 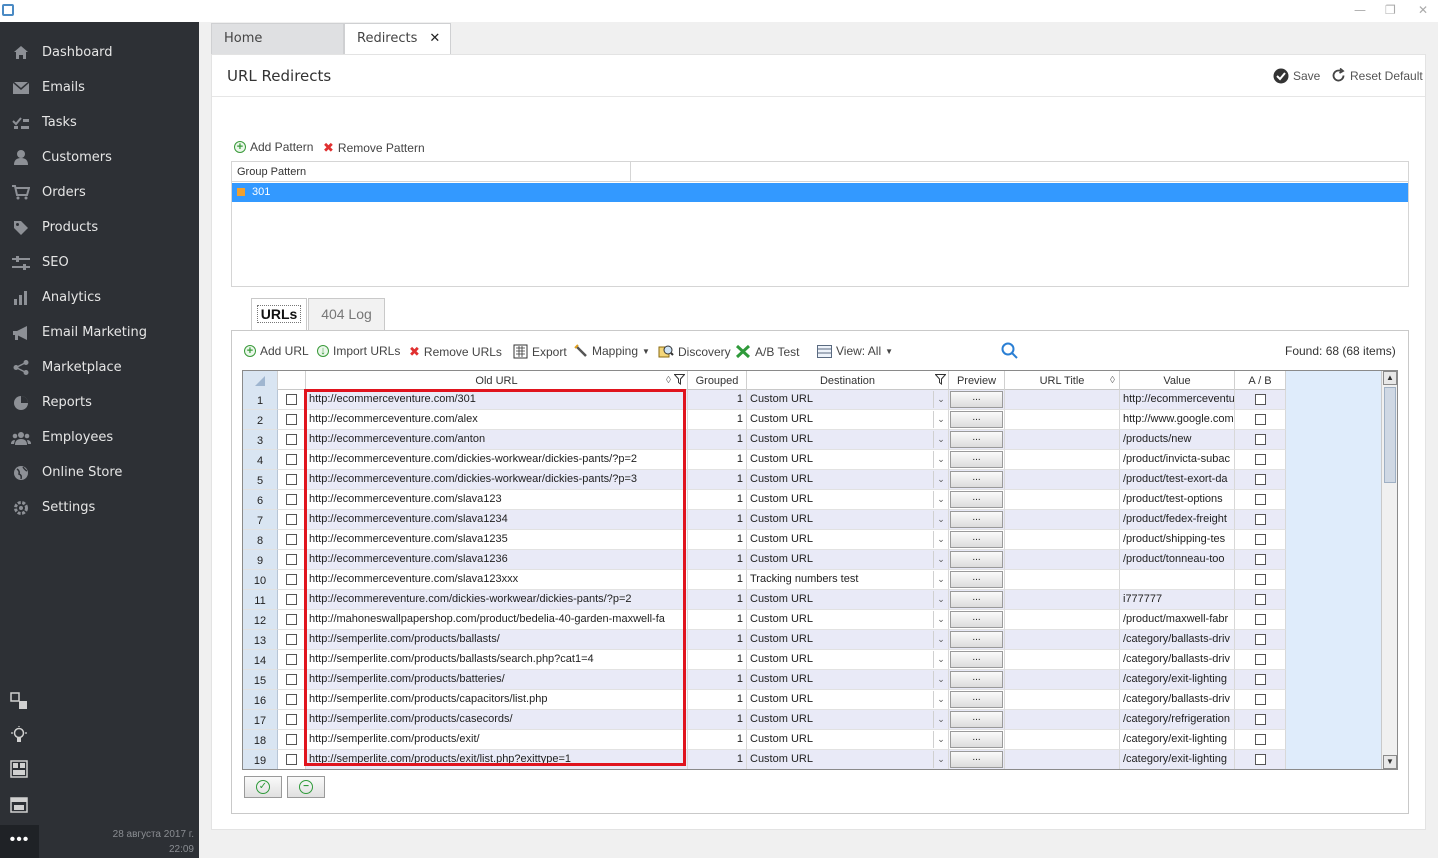 I want to click on value-cell: /product/test-exort-da, so click(x=1177, y=480).